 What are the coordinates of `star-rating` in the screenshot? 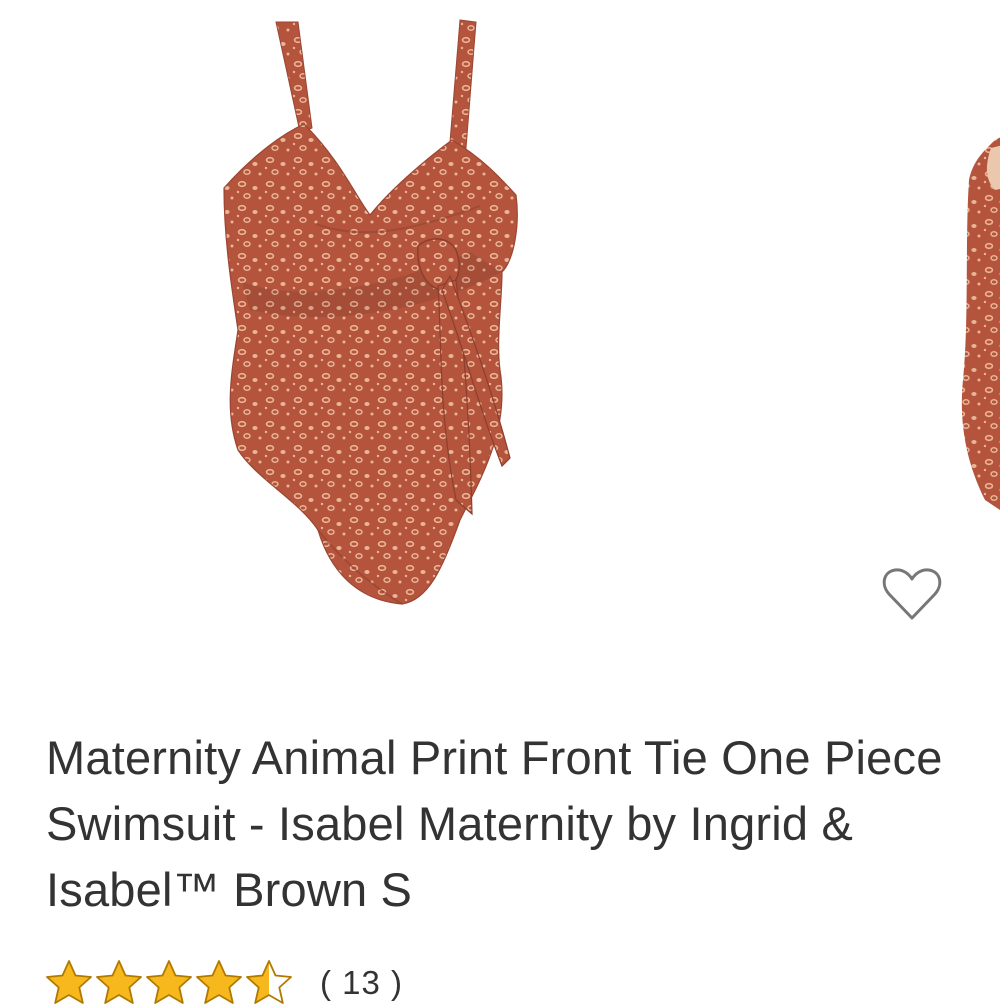 It's located at (169, 983).